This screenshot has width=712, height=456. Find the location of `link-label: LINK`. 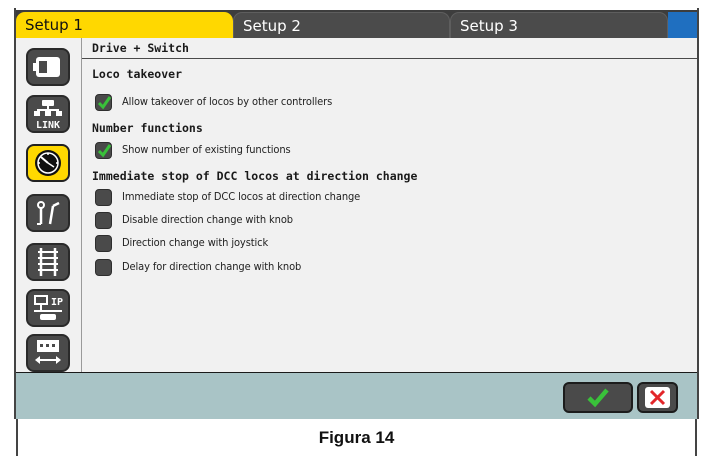

link-label: LINK is located at coordinates (48, 125).